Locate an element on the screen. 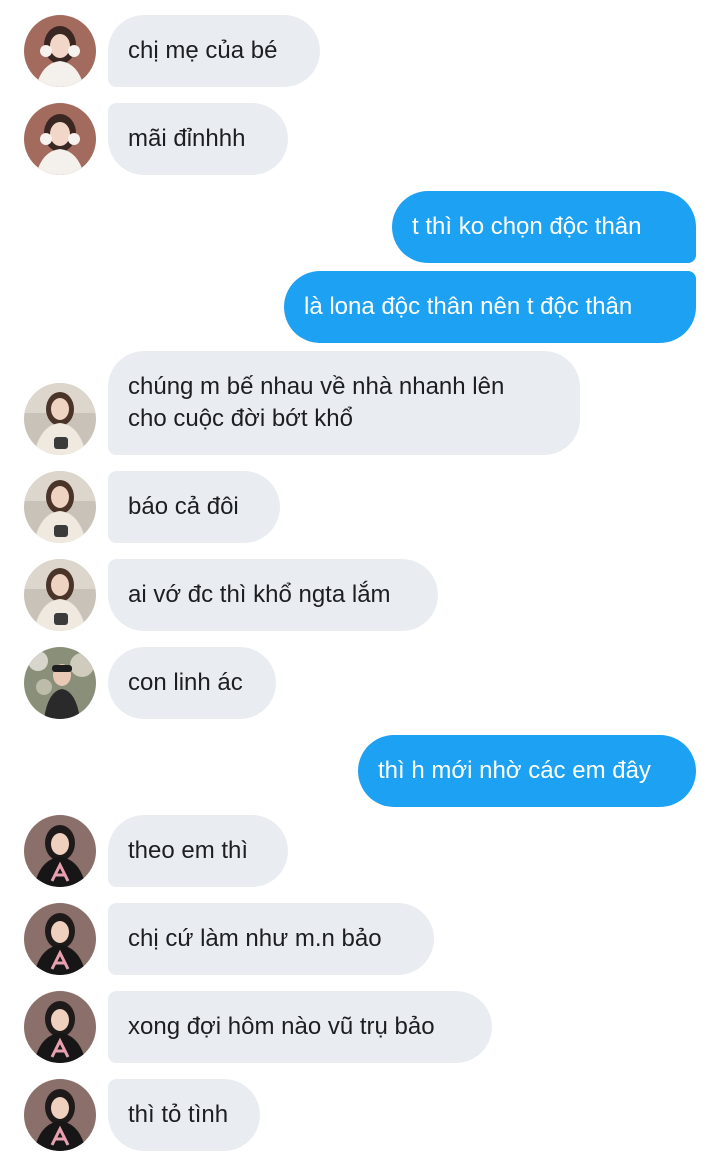  message-text: theo em thì is located at coordinates (188, 850).